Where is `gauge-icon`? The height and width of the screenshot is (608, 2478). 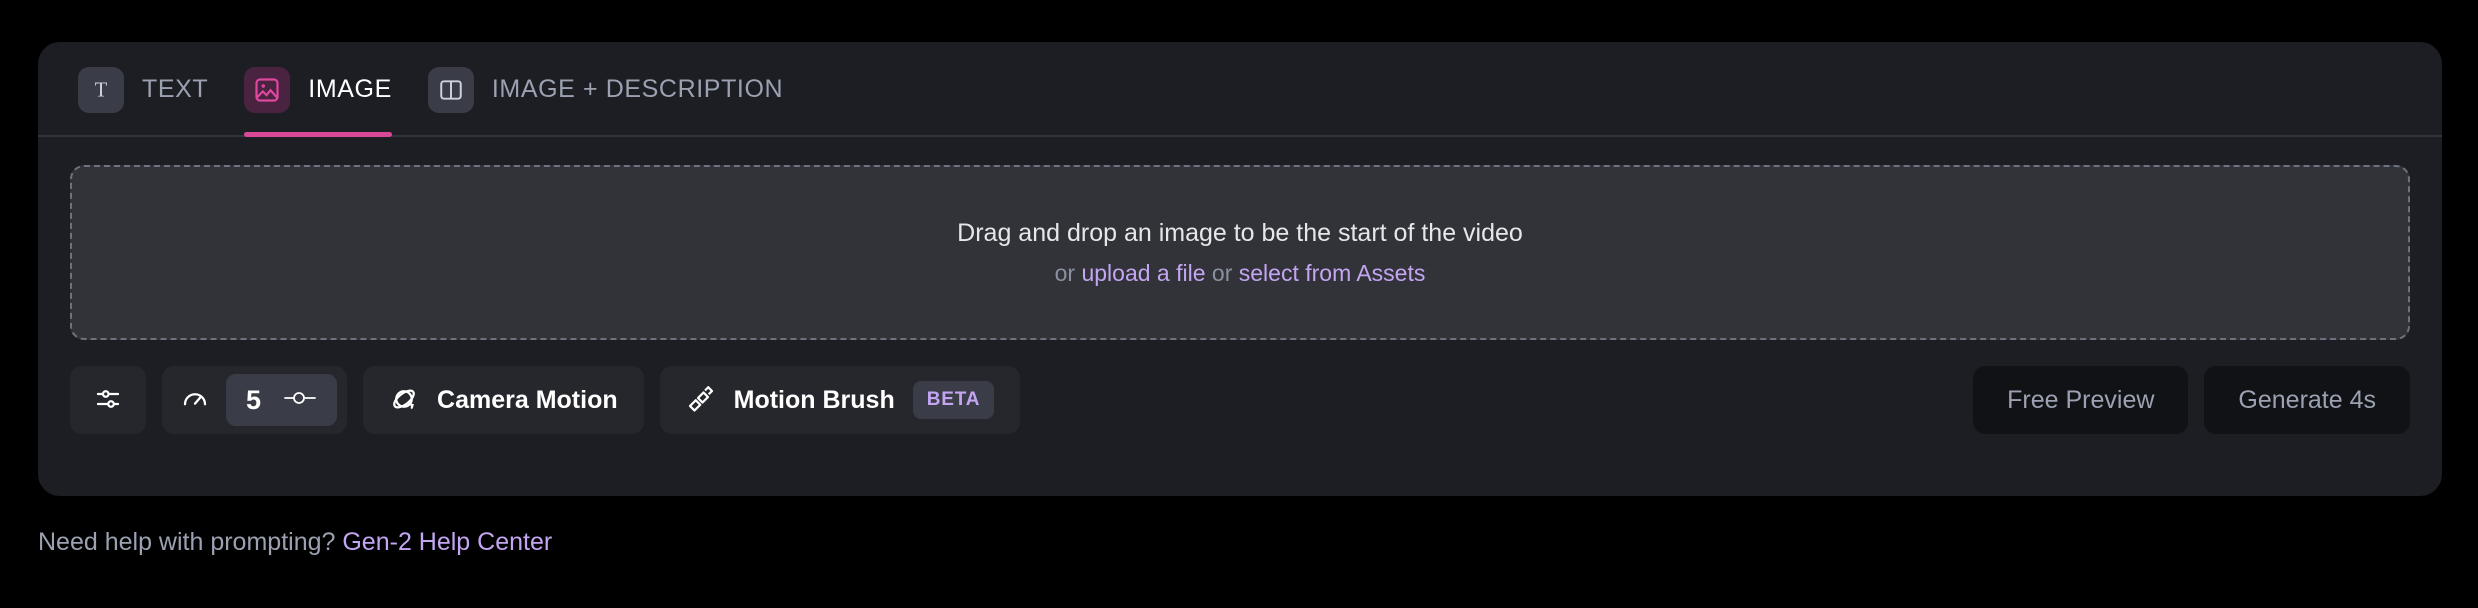 gauge-icon is located at coordinates (195, 400).